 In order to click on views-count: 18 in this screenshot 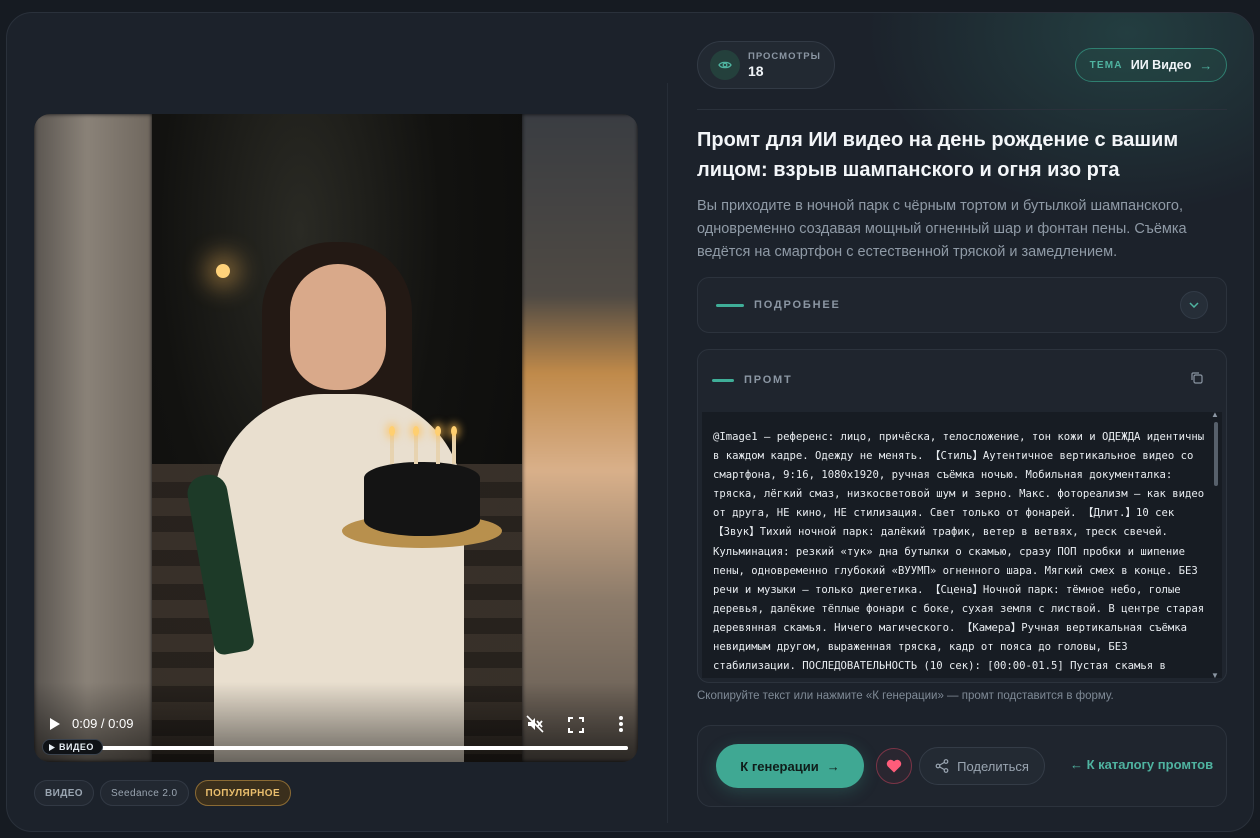, I will do `click(756, 71)`.